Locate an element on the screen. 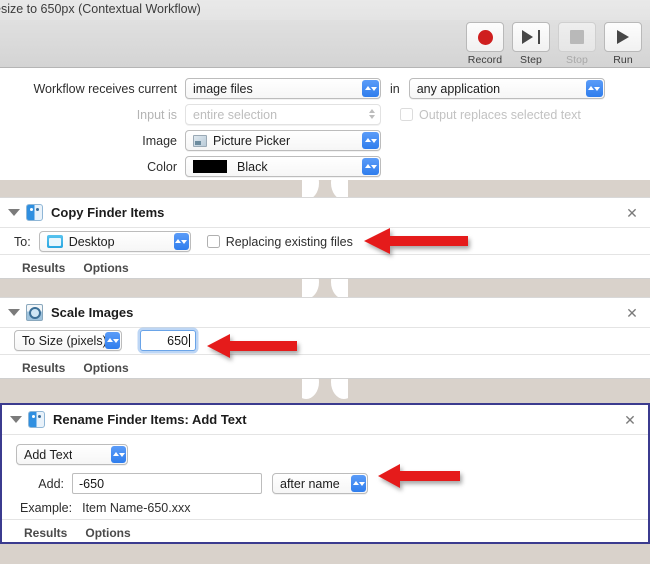  image-row: Image Picture Picker is located at coordinates (325, 140).